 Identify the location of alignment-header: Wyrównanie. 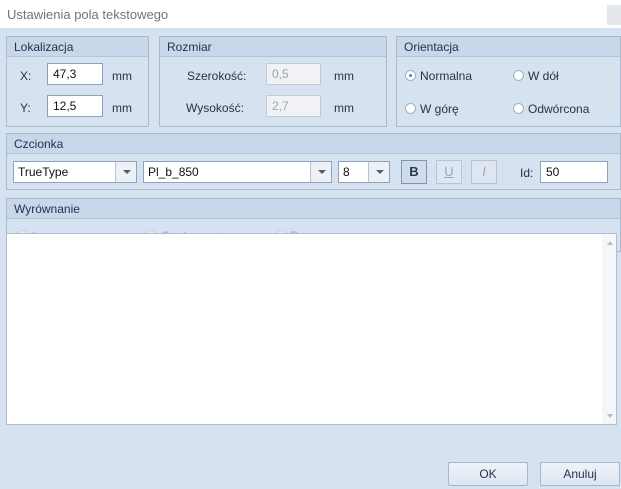
(313, 209).